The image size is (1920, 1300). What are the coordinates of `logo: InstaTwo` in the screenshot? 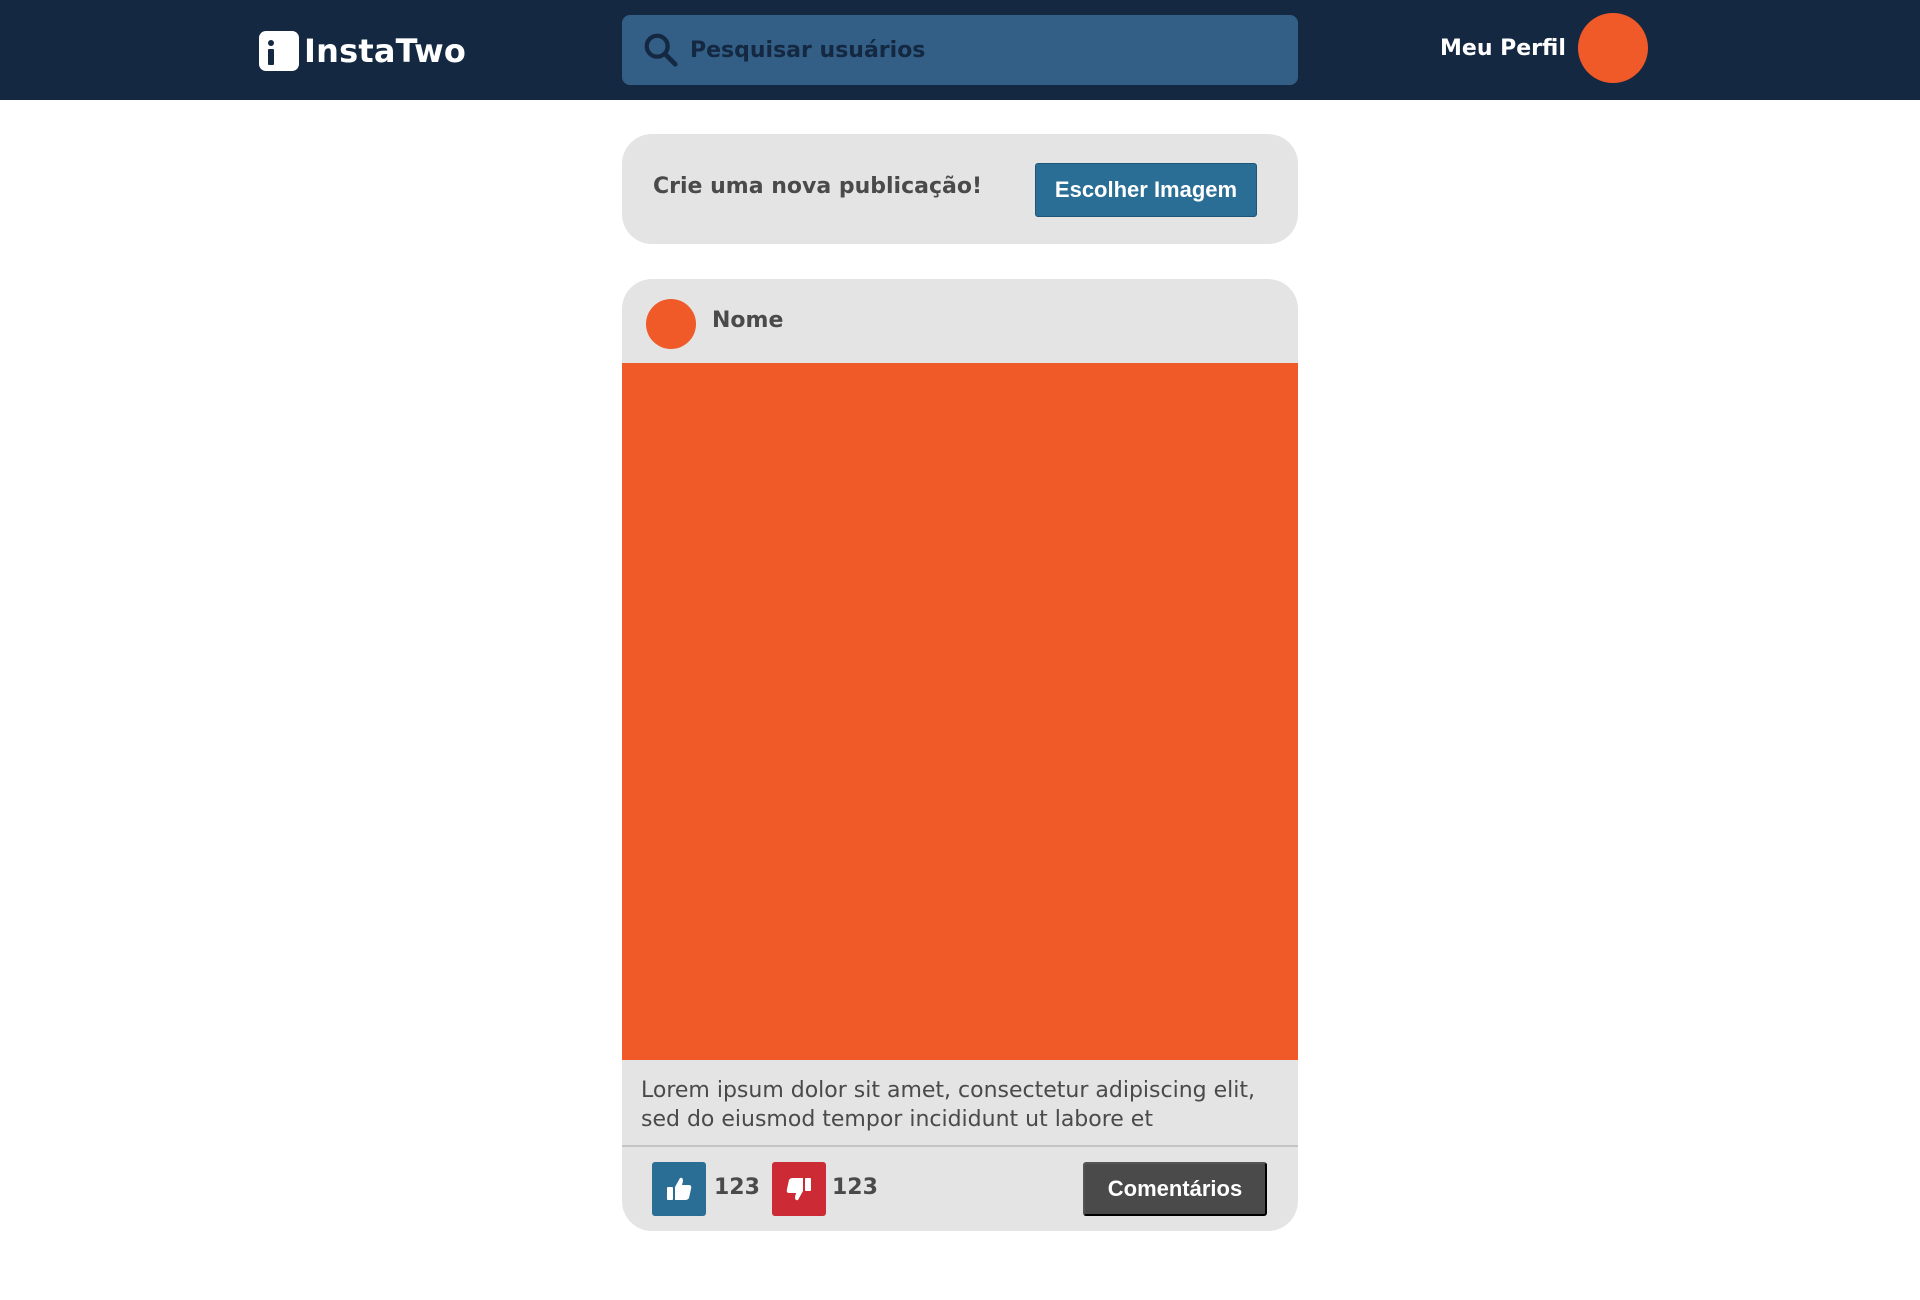 It's located at (362, 51).